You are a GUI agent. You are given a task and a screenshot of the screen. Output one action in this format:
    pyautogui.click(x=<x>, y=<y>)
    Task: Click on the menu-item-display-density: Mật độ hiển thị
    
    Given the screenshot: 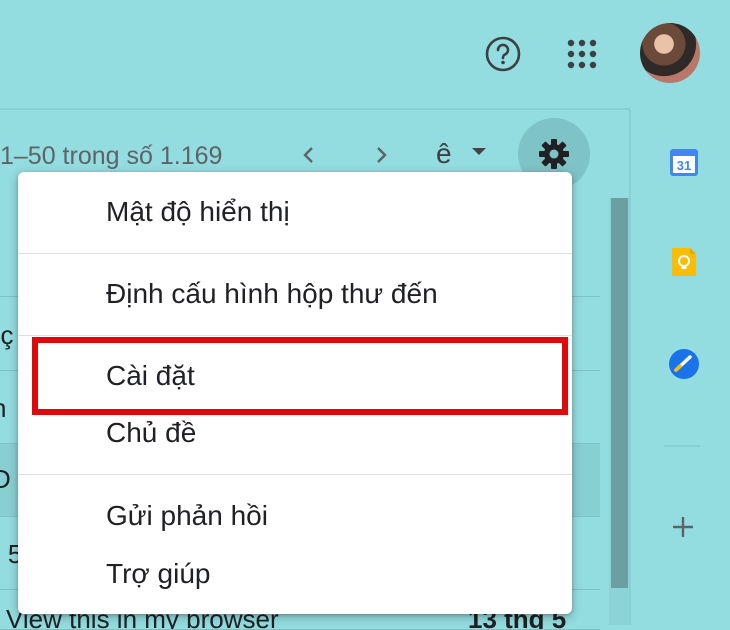 What is the action you would take?
    pyautogui.click(x=198, y=212)
    